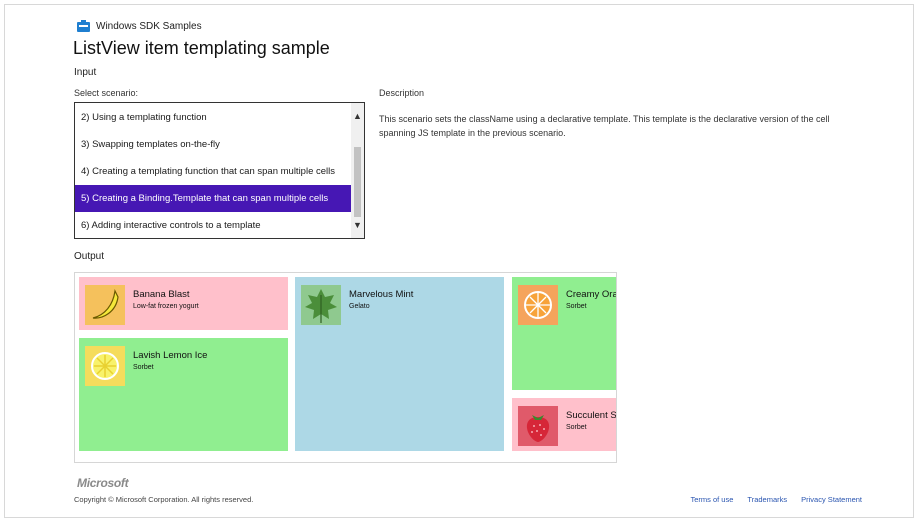 The image size is (918, 522). What do you see at coordinates (83, 26) in the screenshot?
I see `sdk-logo-icon` at bounding box center [83, 26].